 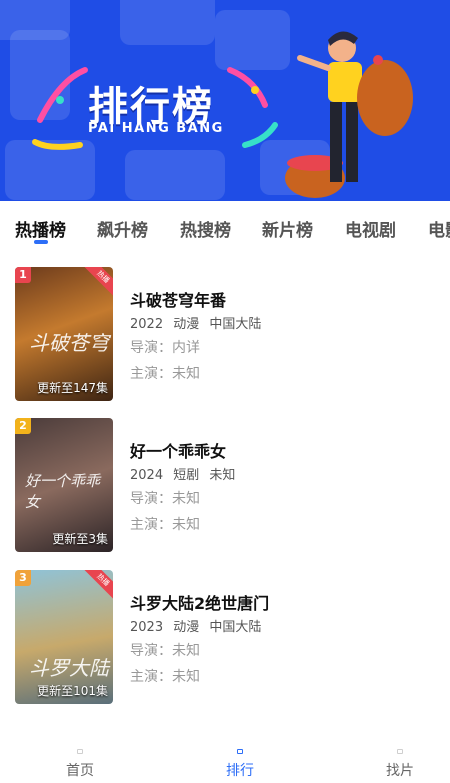 What do you see at coordinates (147, 627) in the screenshot?
I see `item-year: 2023` at bounding box center [147, 627].